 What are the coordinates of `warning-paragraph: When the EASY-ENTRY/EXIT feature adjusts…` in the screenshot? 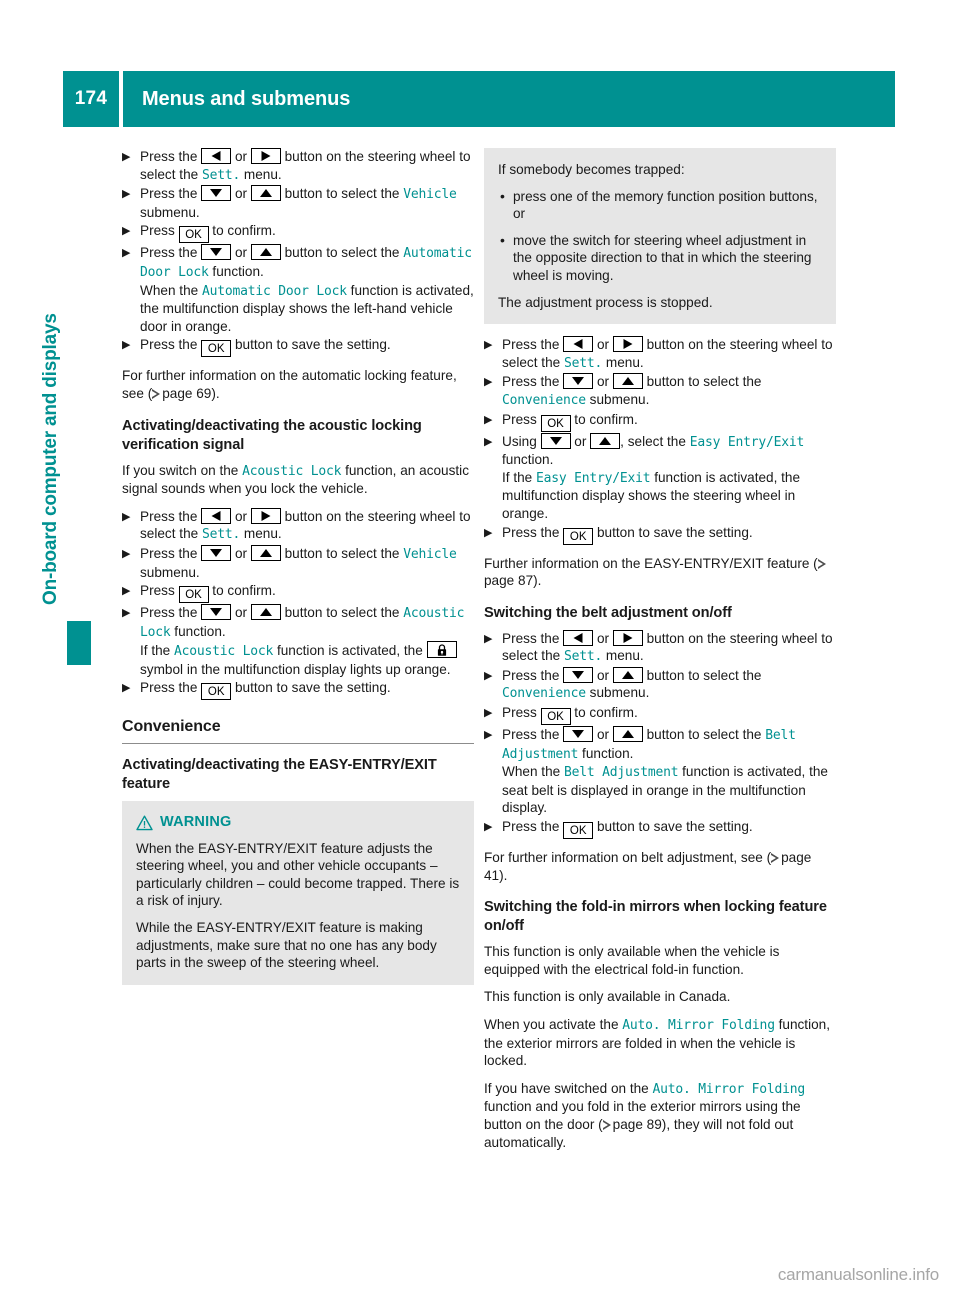 It's located at (298, 874).